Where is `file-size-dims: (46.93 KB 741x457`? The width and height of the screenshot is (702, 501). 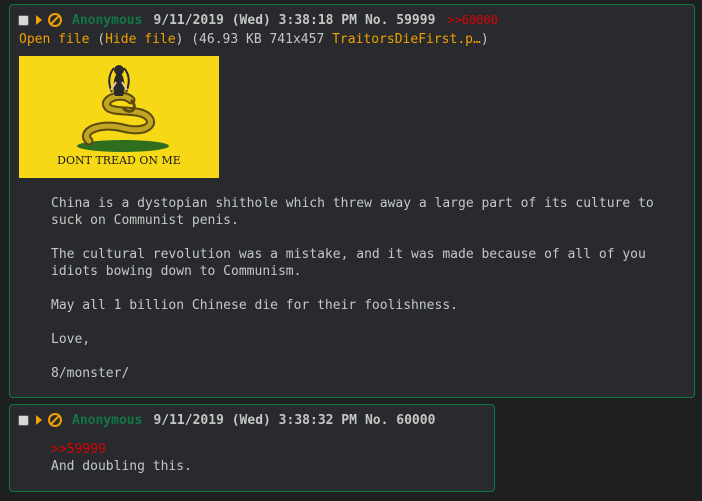 file-size-dims: (46.93 KB 741x457 is located at coordinates (258, 39).